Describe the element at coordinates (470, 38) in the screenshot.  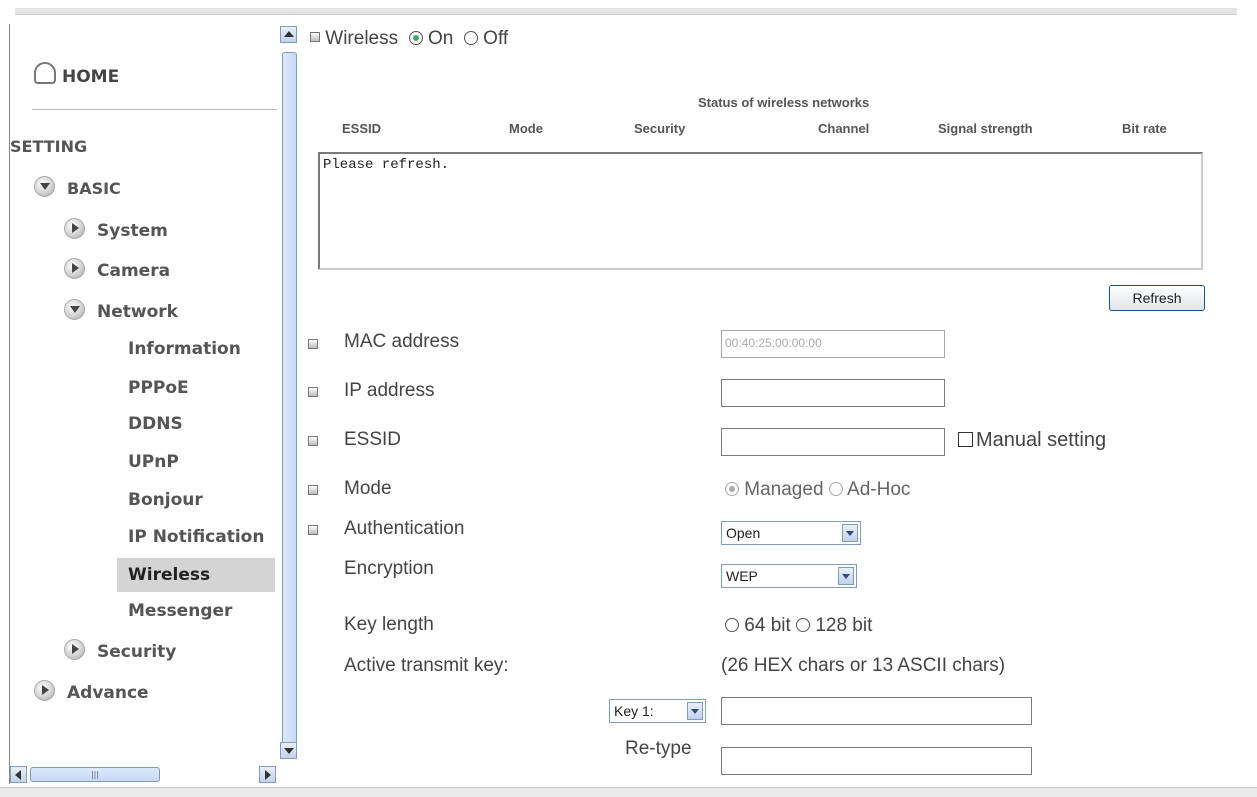
I see `wireless-off-radio` at that location.